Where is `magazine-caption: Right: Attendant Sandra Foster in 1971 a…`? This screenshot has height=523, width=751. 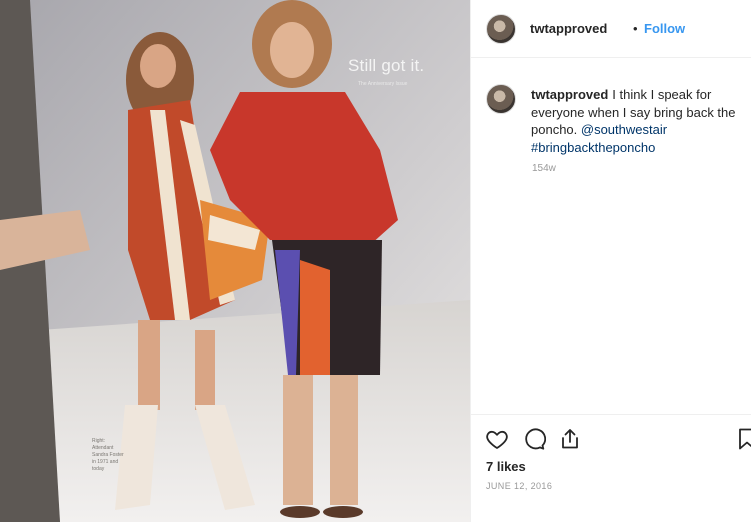
magazine-caption: Right: Attendant Sandra Foster in 1971 a… is located at coordinates (108, 455).